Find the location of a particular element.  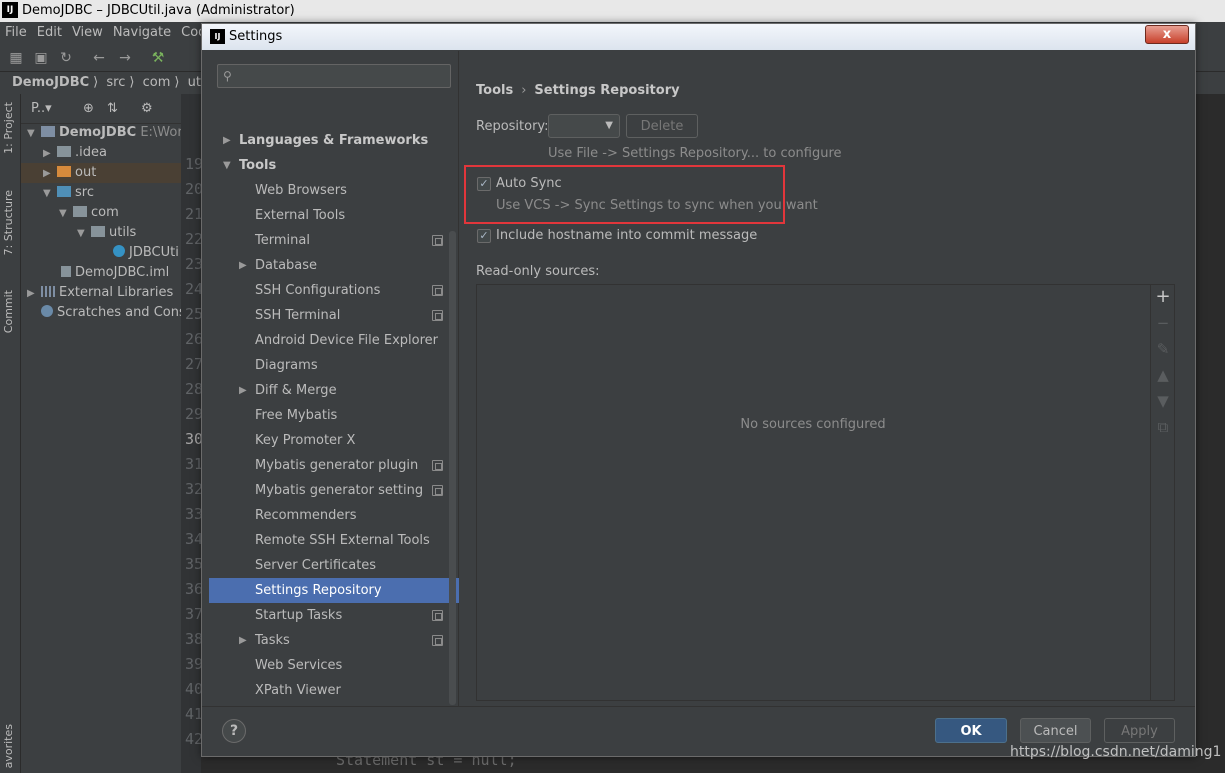

crumb-project: DemoJDBC is located at coordinates (50, 82).